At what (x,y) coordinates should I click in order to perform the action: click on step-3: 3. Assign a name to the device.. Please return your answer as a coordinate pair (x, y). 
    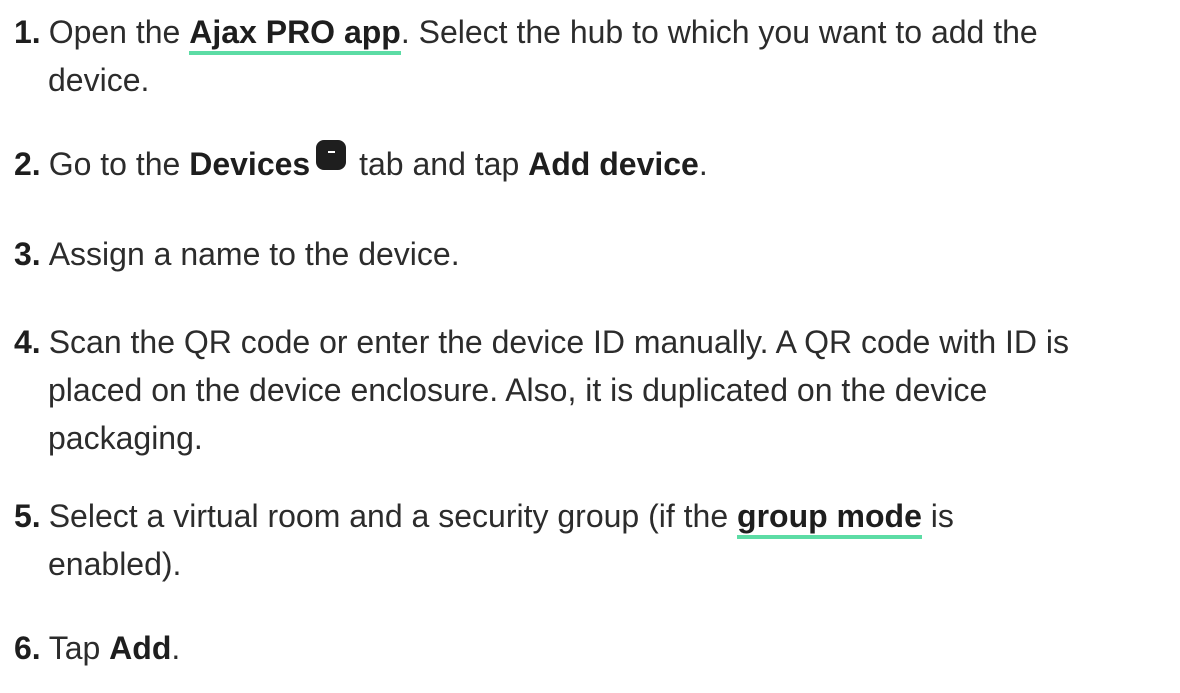
    Looking at the image, I should click on (589, 254).